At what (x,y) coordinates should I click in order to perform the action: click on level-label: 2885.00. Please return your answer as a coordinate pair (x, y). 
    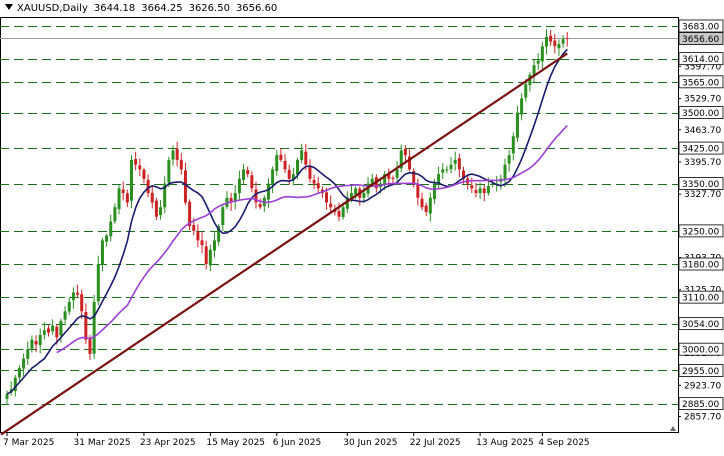
    Looking at the image, I should click on (700, 405).